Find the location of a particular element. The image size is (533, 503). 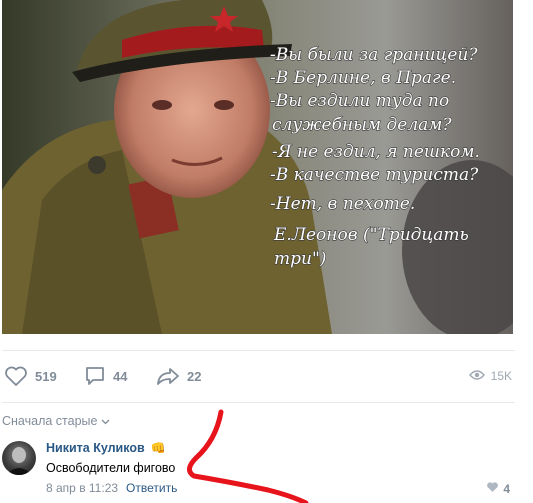

comment-button: 44 is located at coordinates (105, 376).